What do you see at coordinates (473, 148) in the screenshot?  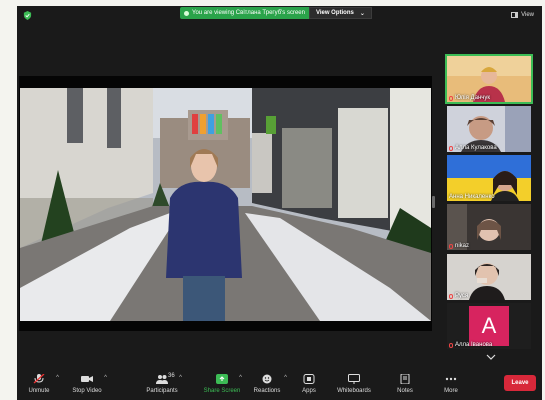 I see `participant-name: Алла Кулакова` at bounding box center [473, 148].